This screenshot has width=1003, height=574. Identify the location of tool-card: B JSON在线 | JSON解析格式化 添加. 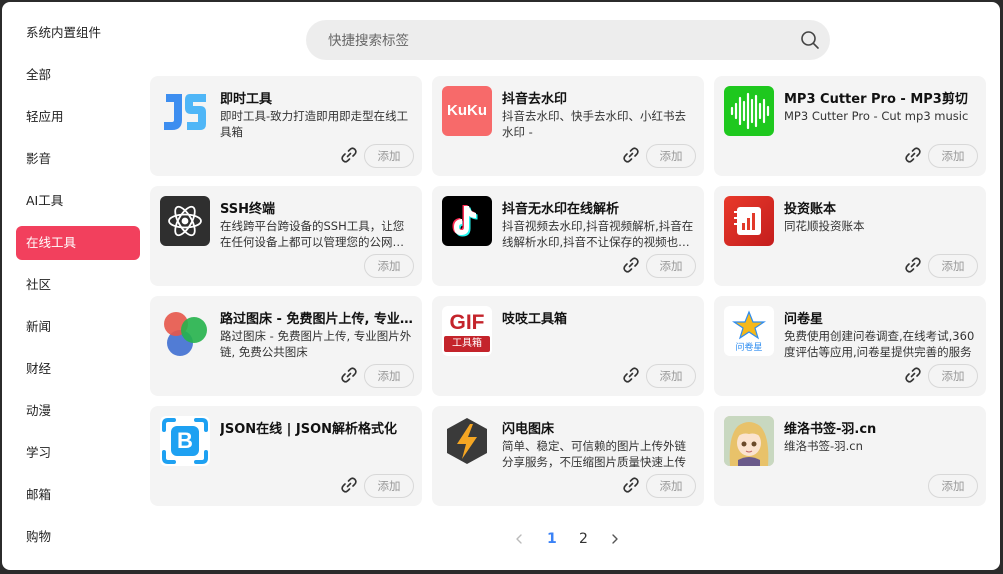
(286, 456).